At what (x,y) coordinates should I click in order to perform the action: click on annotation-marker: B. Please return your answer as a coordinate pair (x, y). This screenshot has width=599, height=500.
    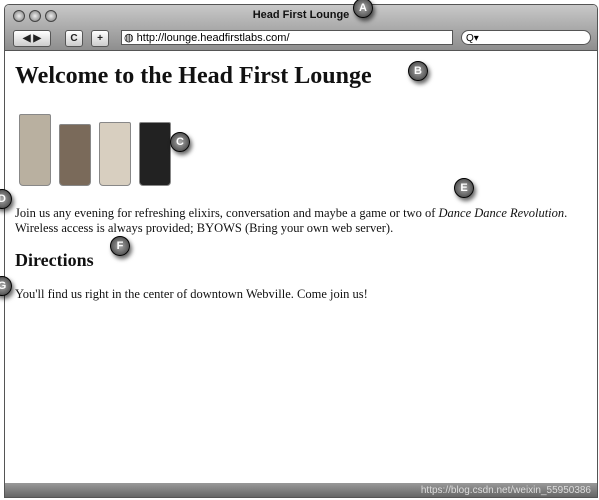
    Looking at the image, I should click on (418, 71).